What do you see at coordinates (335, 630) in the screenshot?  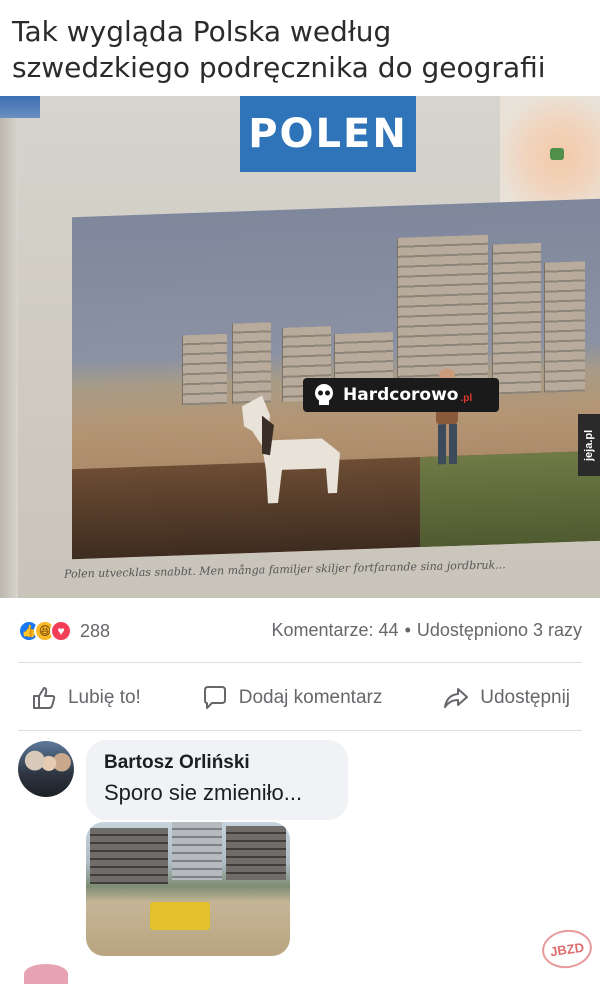 I see `comments-count: Komentarze: 44` at bounding box center [335, 630].